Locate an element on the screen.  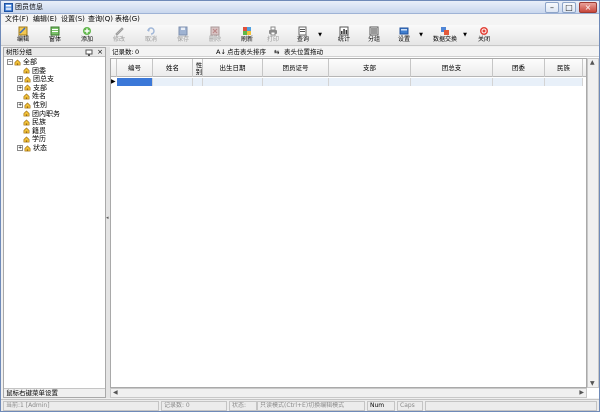
tree-item: 团内职务 is located at coordinates (38, 114).